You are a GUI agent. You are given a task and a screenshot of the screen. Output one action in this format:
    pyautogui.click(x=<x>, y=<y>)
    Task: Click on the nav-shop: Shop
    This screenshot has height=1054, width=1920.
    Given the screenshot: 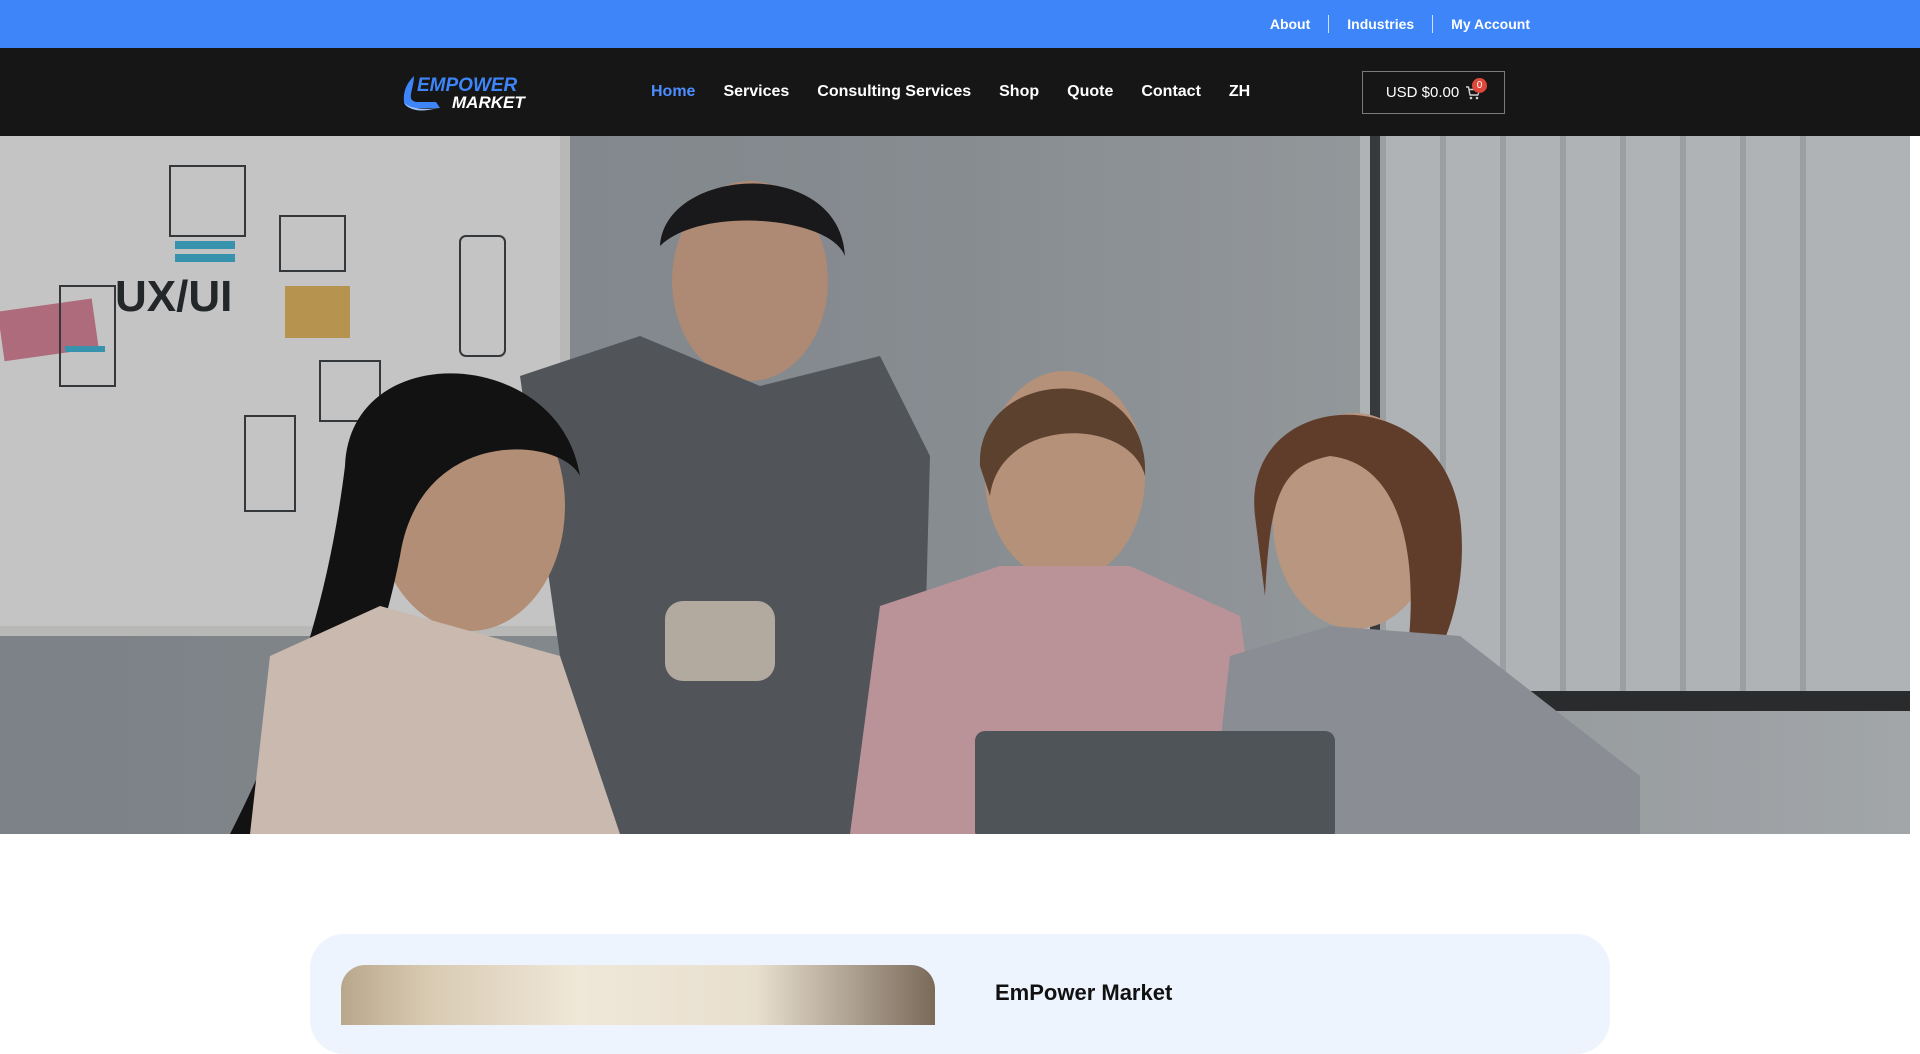 What is the action you would take?
    pyautogui.click(x=1019, y=92)
    